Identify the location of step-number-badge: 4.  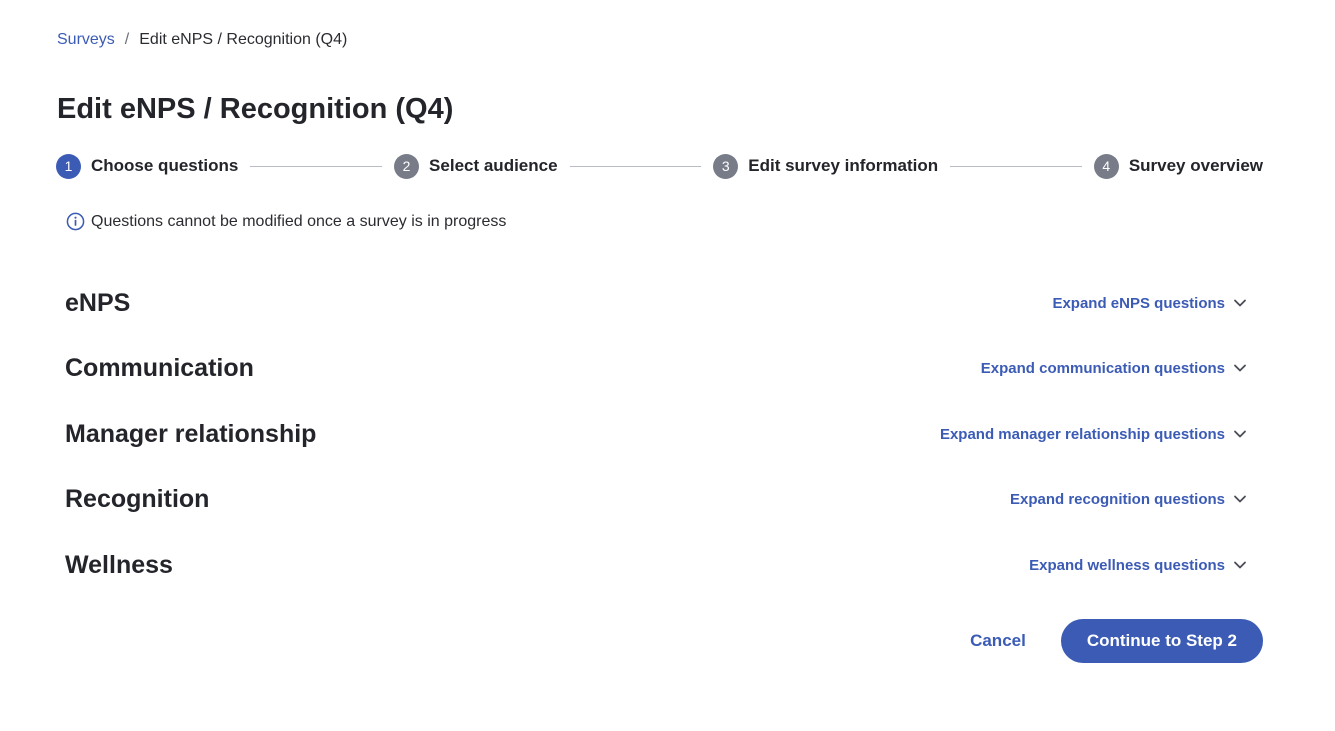
(1106, 166).